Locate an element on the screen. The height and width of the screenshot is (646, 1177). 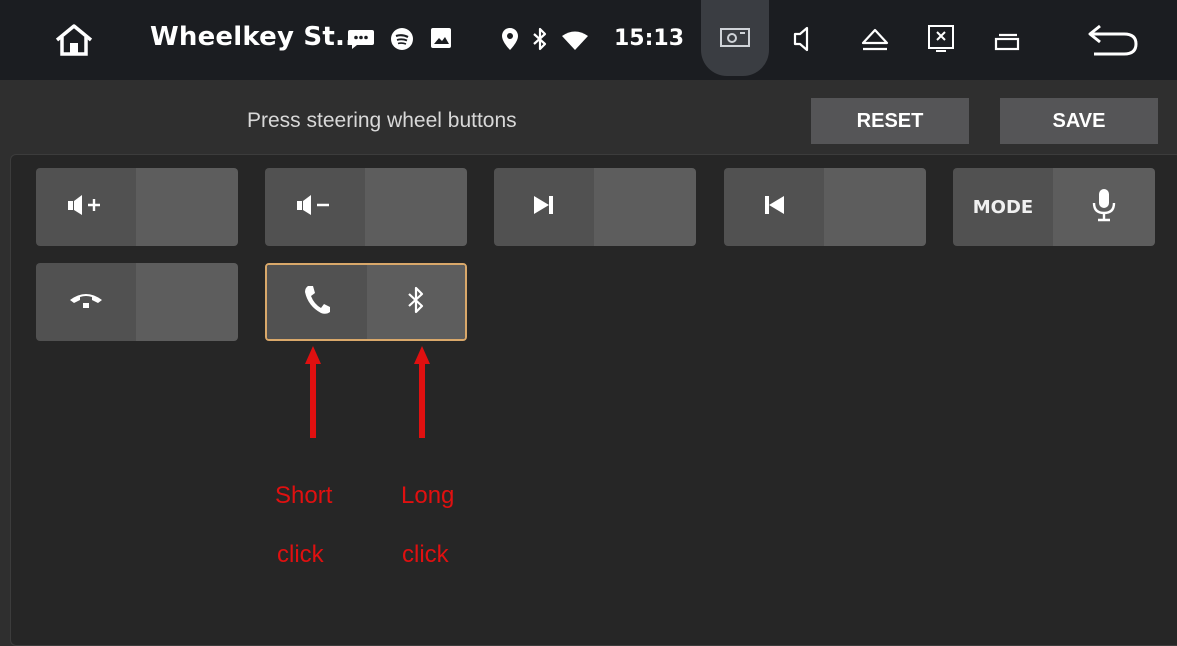
key-next-track is located at coordinates (595, 207).